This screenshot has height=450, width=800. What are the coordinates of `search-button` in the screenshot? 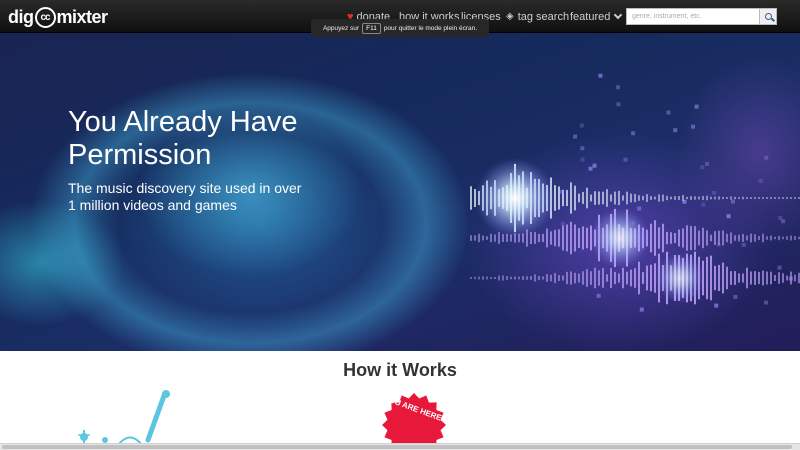 It's located at (768, 16).